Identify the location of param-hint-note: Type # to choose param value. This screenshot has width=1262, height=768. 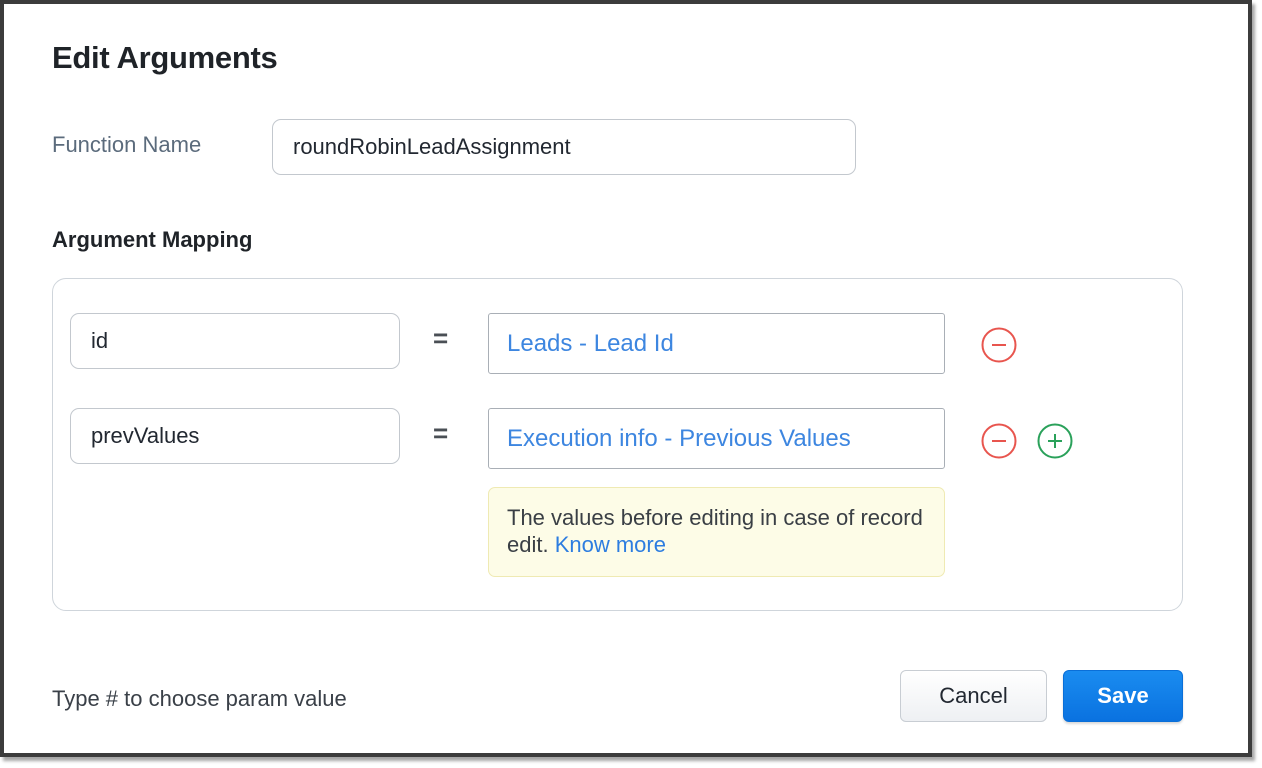
(199, 698).